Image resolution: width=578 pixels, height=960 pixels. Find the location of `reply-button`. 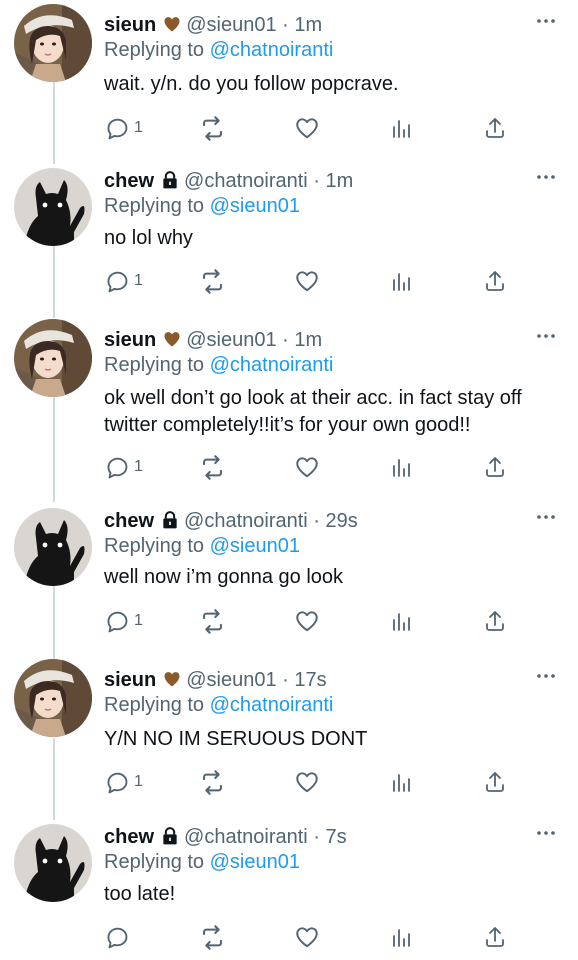

reply-button is located at coordinates (119, 937).